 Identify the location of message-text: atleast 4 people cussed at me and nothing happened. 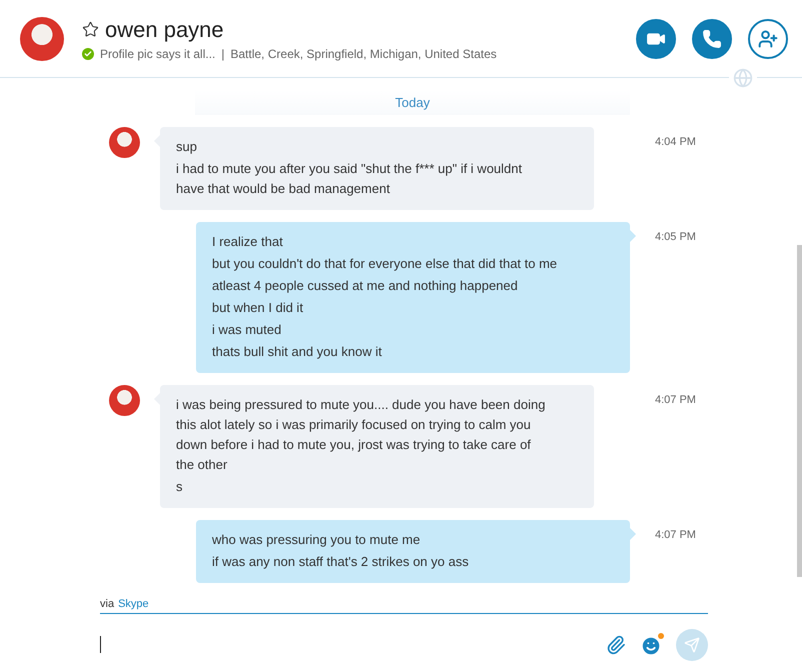
(365, 286).